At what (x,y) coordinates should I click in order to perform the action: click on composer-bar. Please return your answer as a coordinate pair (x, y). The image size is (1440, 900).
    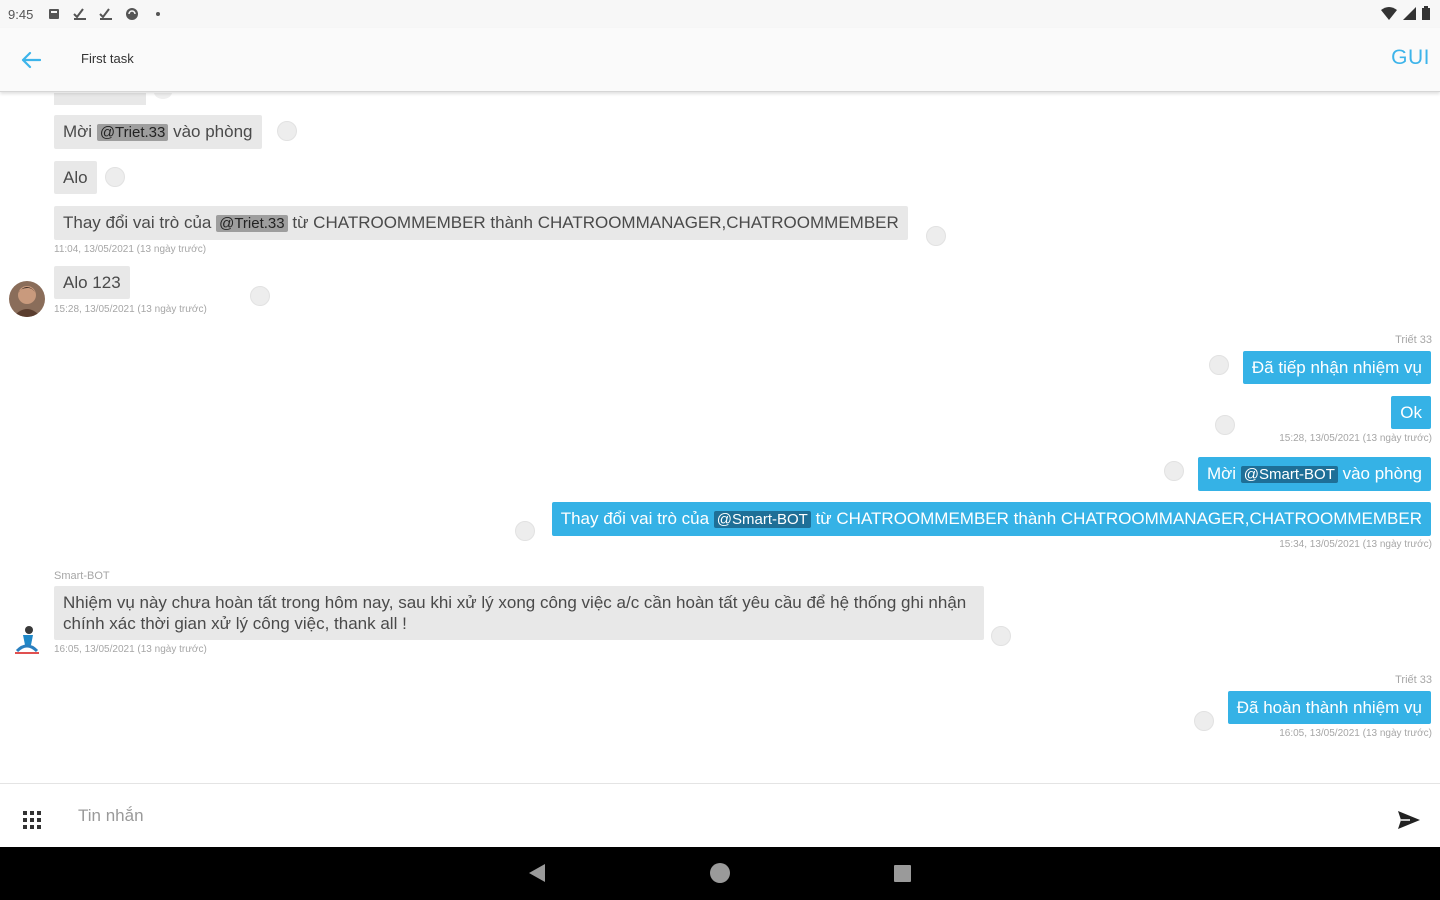
    Looking at the image, I should click on (720, 815).